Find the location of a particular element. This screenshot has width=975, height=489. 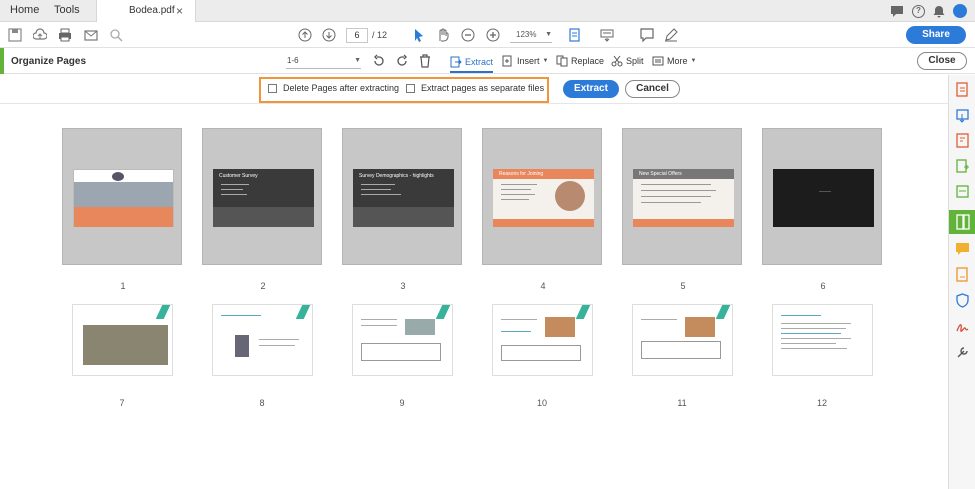

zoom-out-icon is located at coordinates (468, 35).